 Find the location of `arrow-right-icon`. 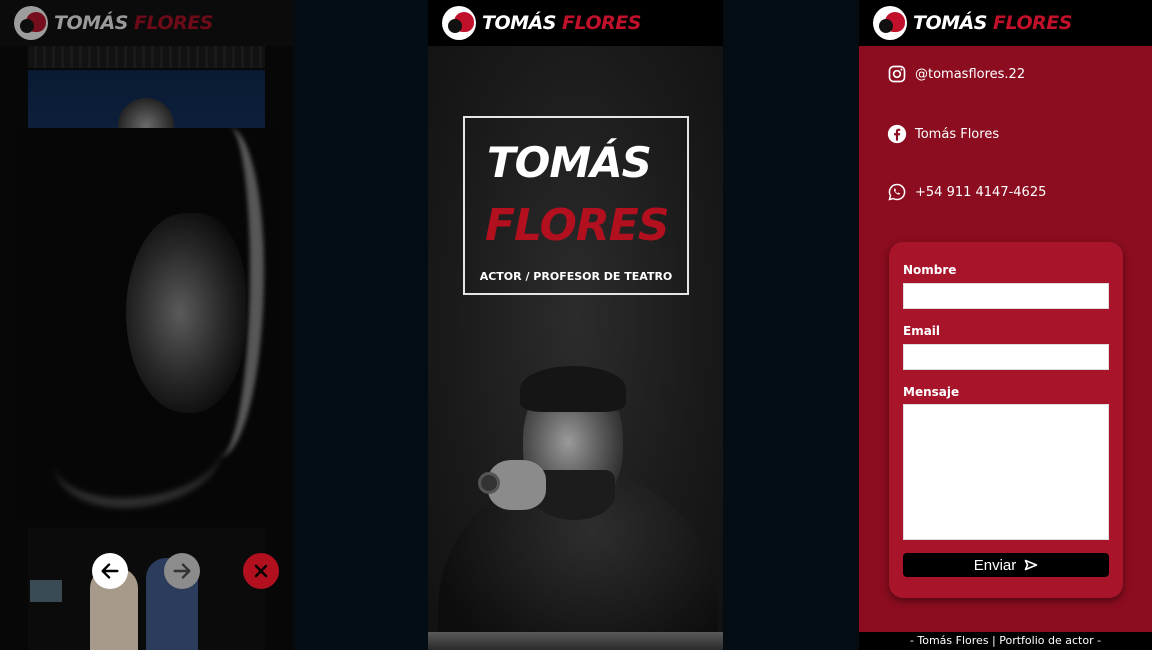

arrow-right-icon is located at coordinates (182, 571).